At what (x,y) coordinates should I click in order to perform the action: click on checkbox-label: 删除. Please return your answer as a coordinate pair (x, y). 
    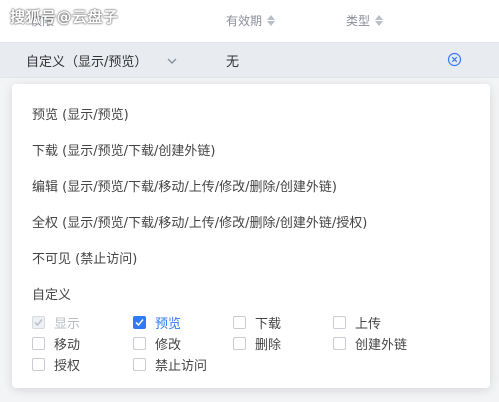
    Looking at the image, I should click on (268, 345).